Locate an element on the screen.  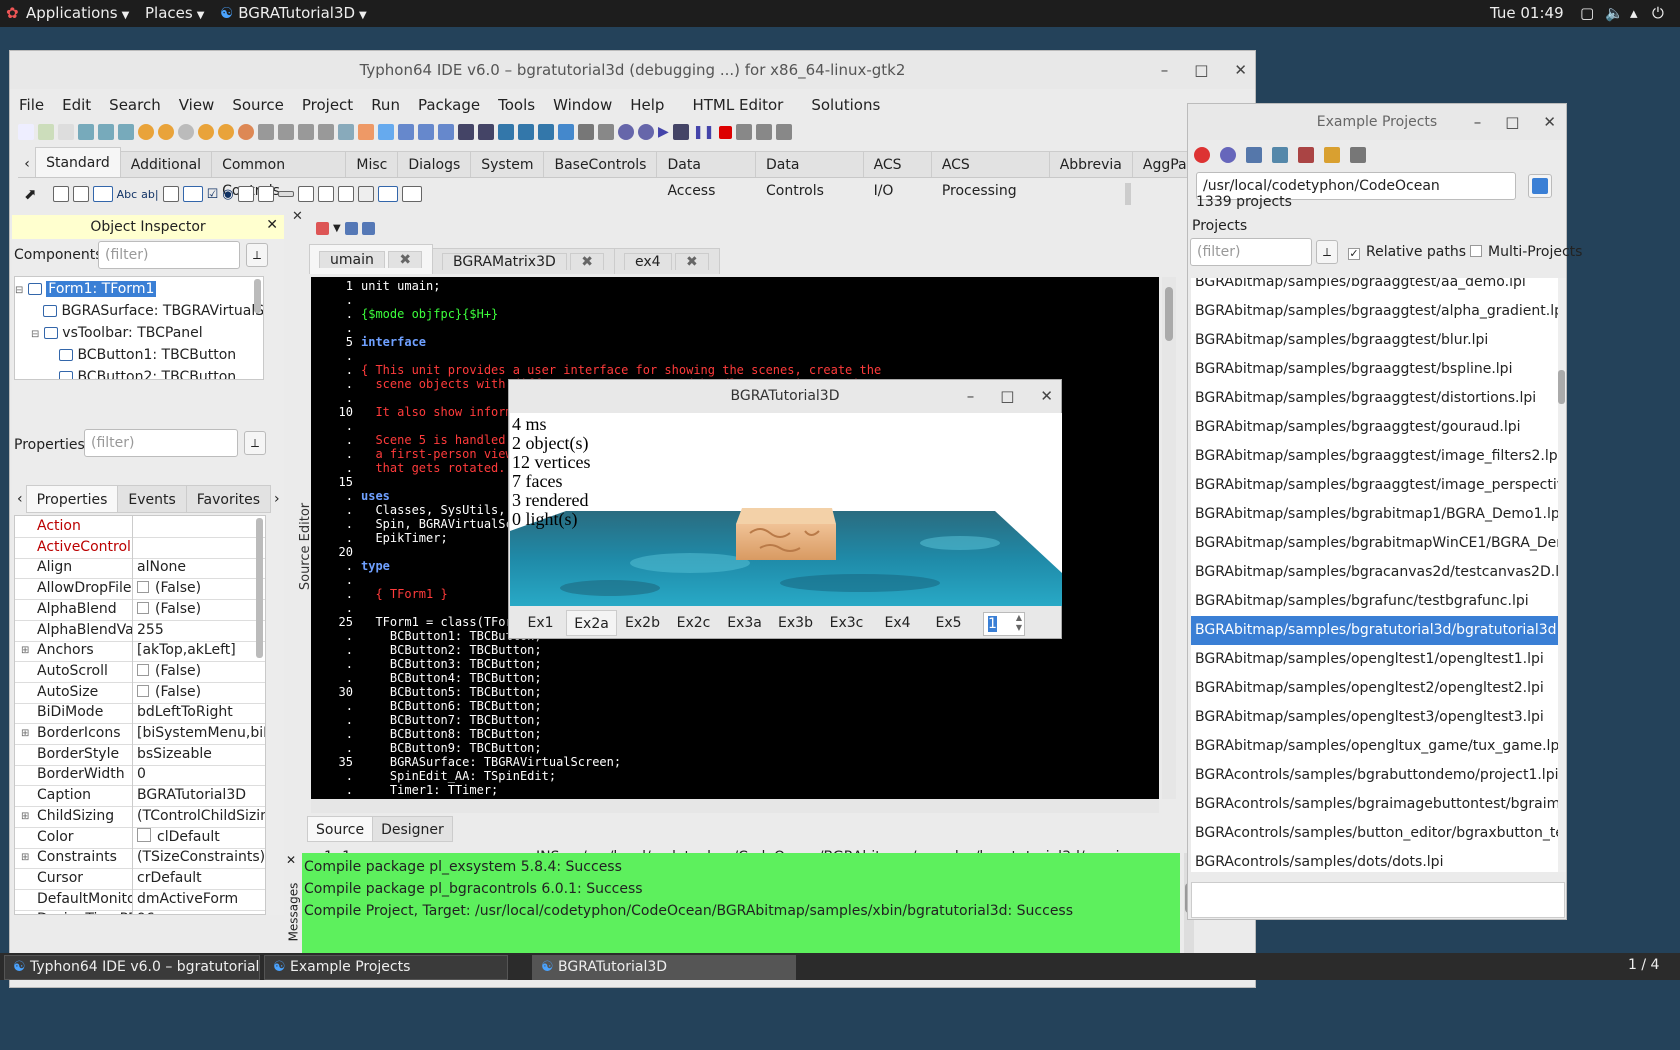
tcheckgroup-icon is located at coordinates (345, 194).